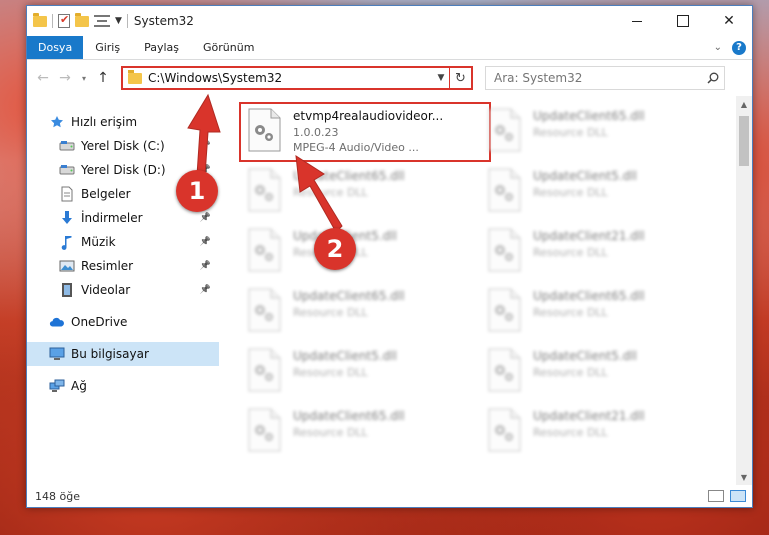 The width and height of the screenshot is (769, 535). What do you see at coordinates (43, 78) in the screenshot?
I see `back-button: ←` at bounding box center [43, 78].